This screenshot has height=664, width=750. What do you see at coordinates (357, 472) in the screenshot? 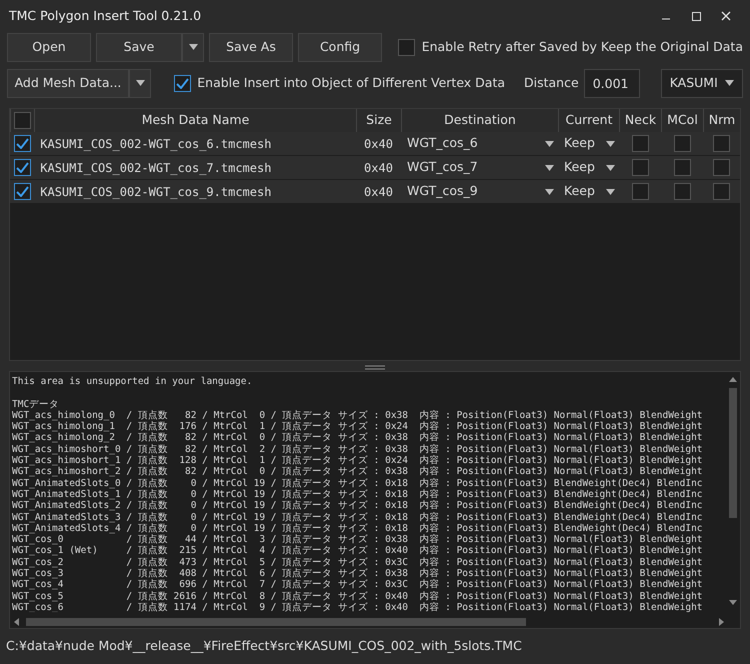
I see `log-line: WGT_acs_himoshort_2 / 頂点数 82 / MtrCol 0 / 頂点データ サイズ : 0x38 内容 : Position(Float3) Normal(Float3) BlendWeight` at bounding box center [357, 472].